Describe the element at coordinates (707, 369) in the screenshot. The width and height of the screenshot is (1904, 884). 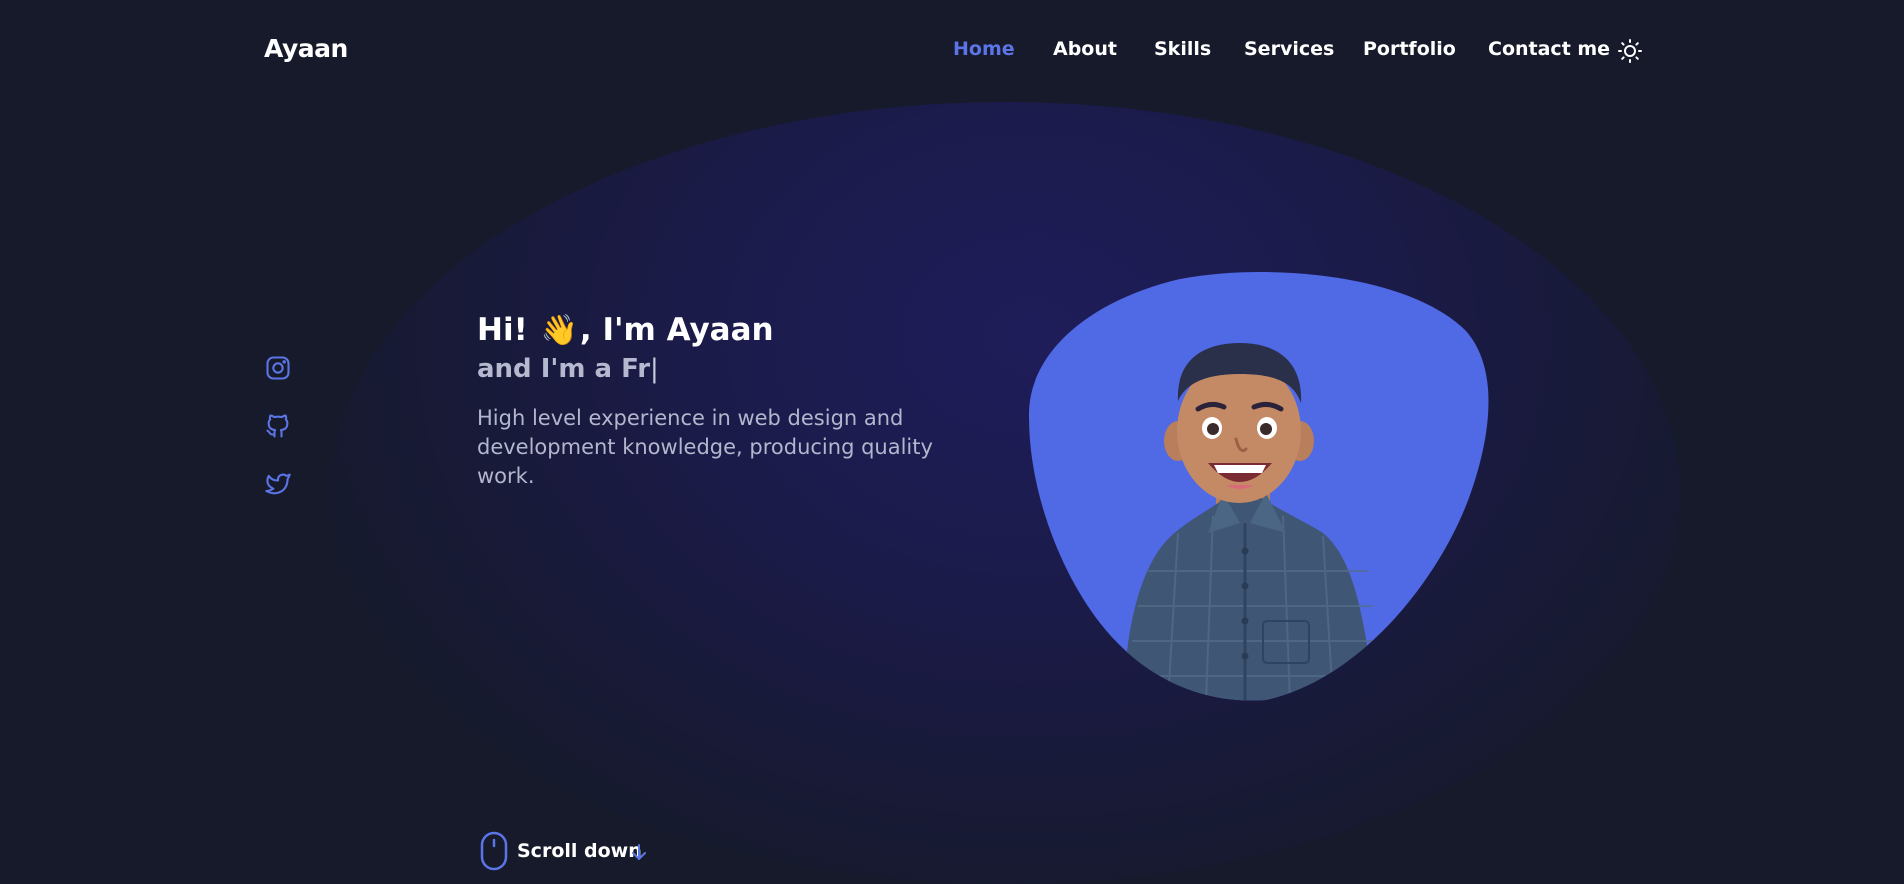
I see `hero-typed-subtitle: and I'm a Fr|` at that location.